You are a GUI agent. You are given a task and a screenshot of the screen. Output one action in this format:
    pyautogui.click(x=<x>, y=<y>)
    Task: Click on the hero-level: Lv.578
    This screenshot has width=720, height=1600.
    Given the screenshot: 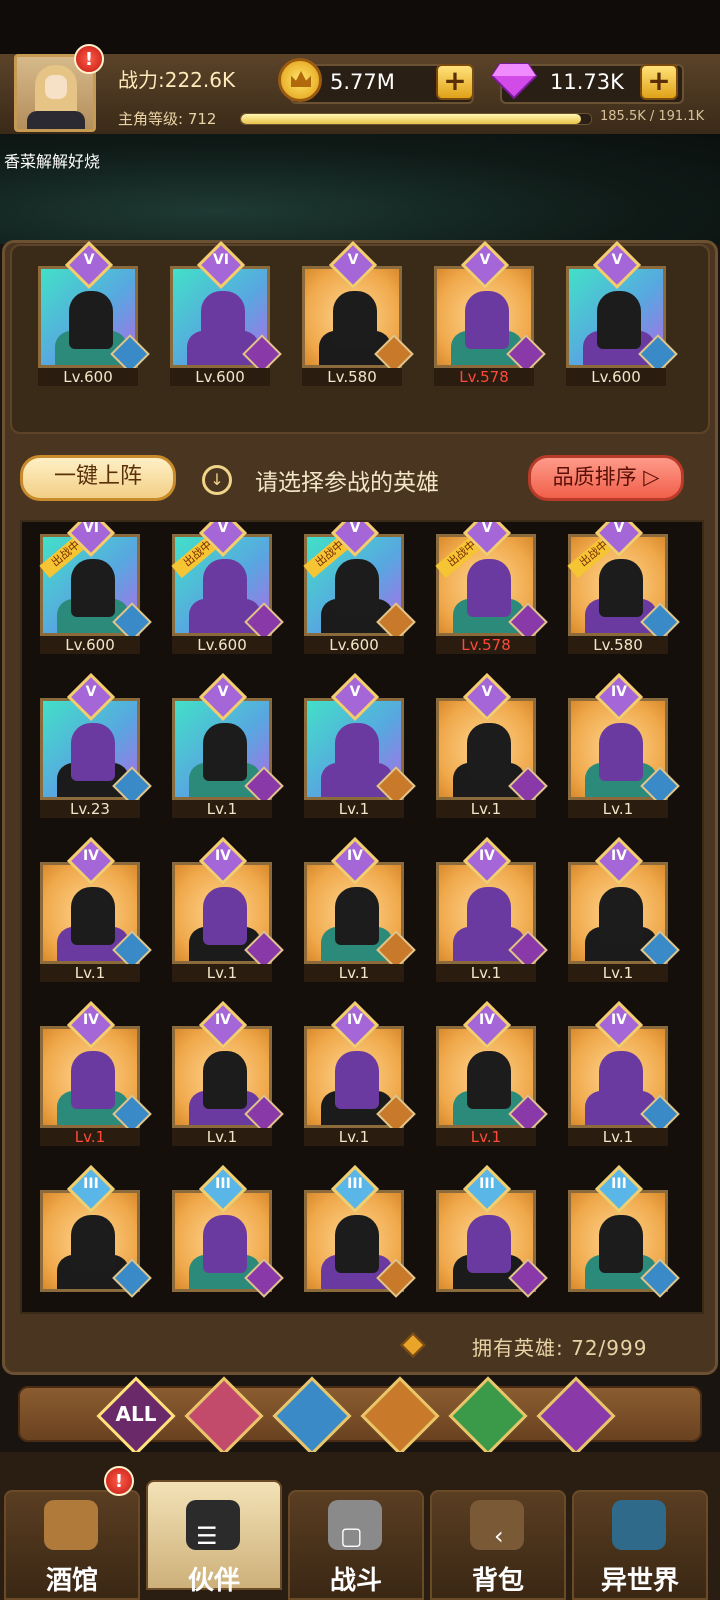 What is the action you would take?
    pyautogui.click(x=484, y=377)
    